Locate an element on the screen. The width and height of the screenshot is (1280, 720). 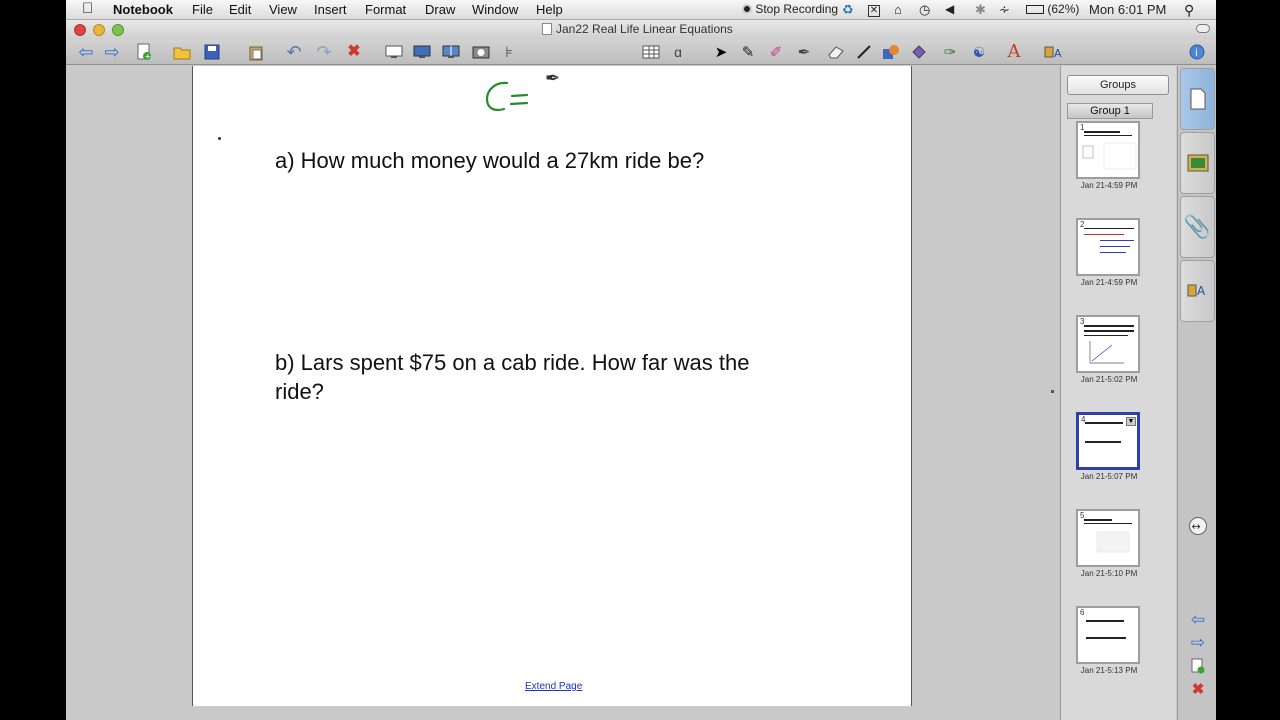
stop-recording-label: Stop Recording is located at coordinates (797, 9).